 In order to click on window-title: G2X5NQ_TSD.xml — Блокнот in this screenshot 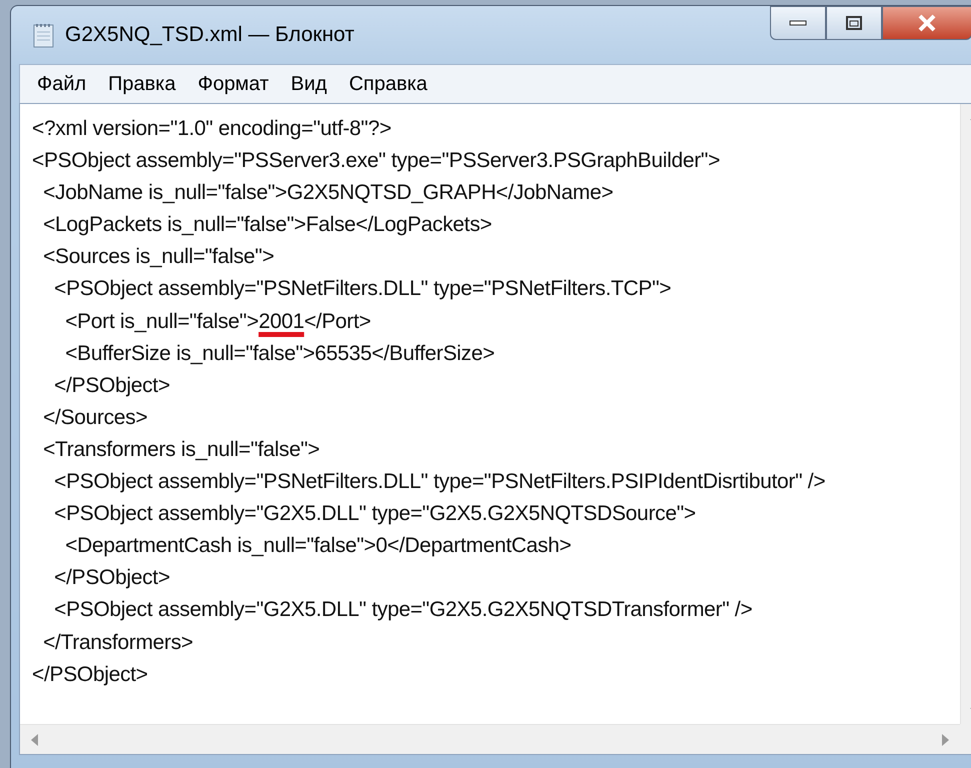, I will do `click(209, 35)`.